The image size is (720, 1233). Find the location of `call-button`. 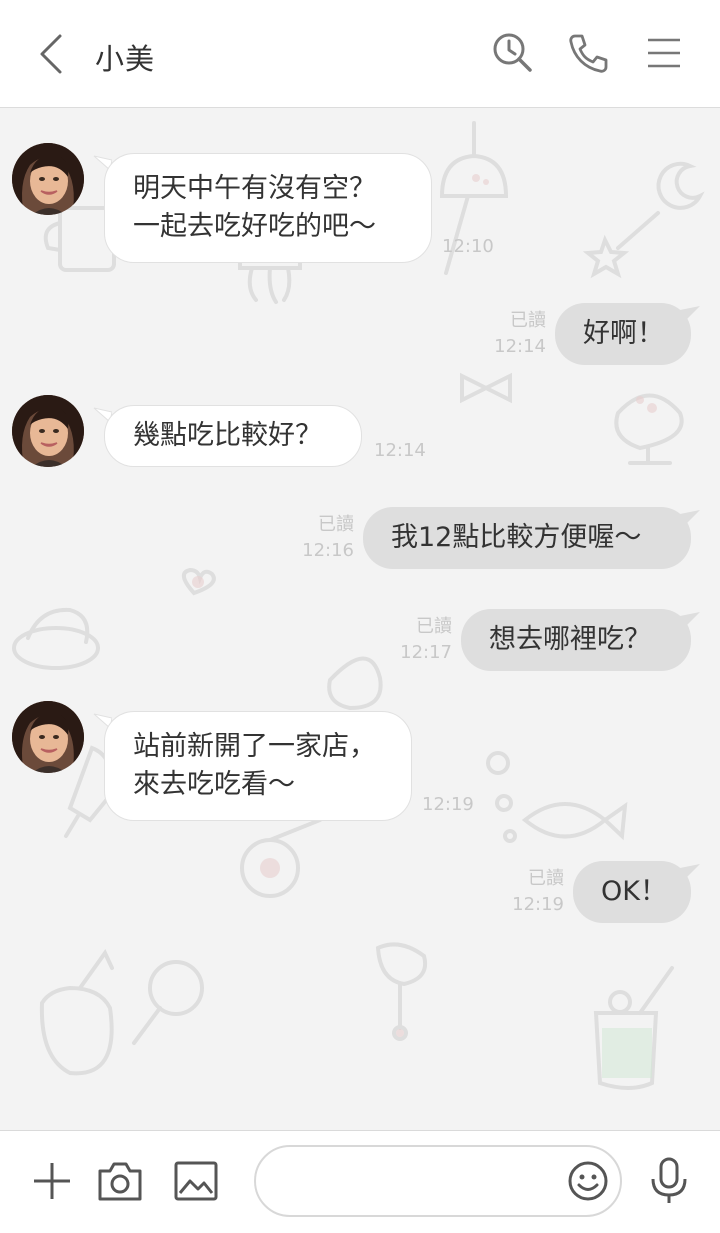

call-button is located at coordinates (588, 53).